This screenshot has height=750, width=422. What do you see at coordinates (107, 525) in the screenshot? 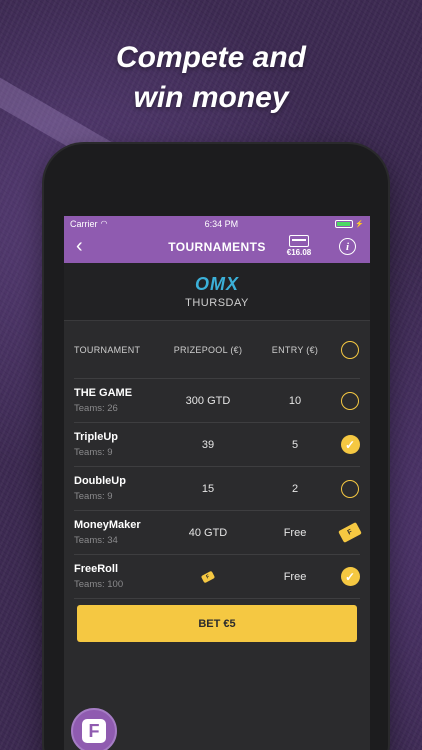
I see `tournament-name: MoneyMaker` at bounding box center [107, 525].